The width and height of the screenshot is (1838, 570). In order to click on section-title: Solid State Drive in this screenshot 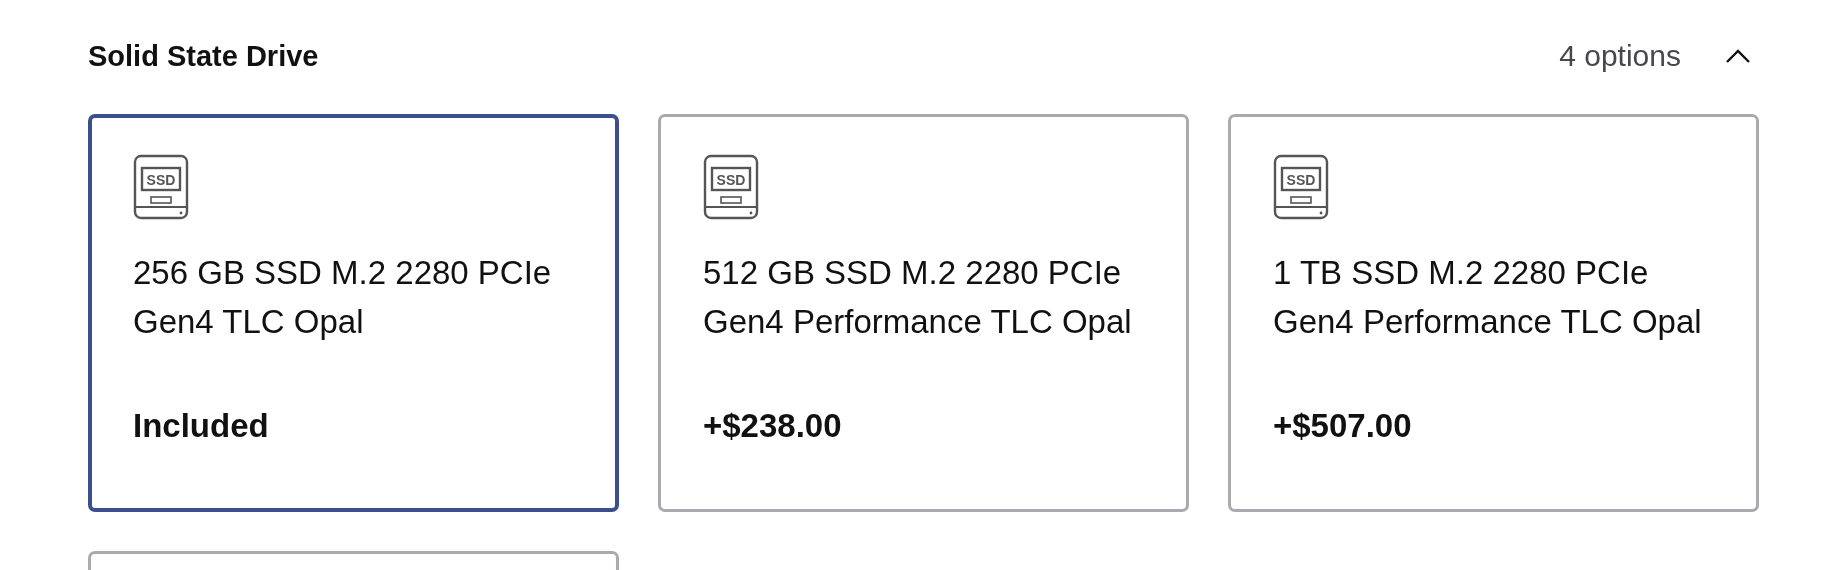, I will do `click(204, 56)`.